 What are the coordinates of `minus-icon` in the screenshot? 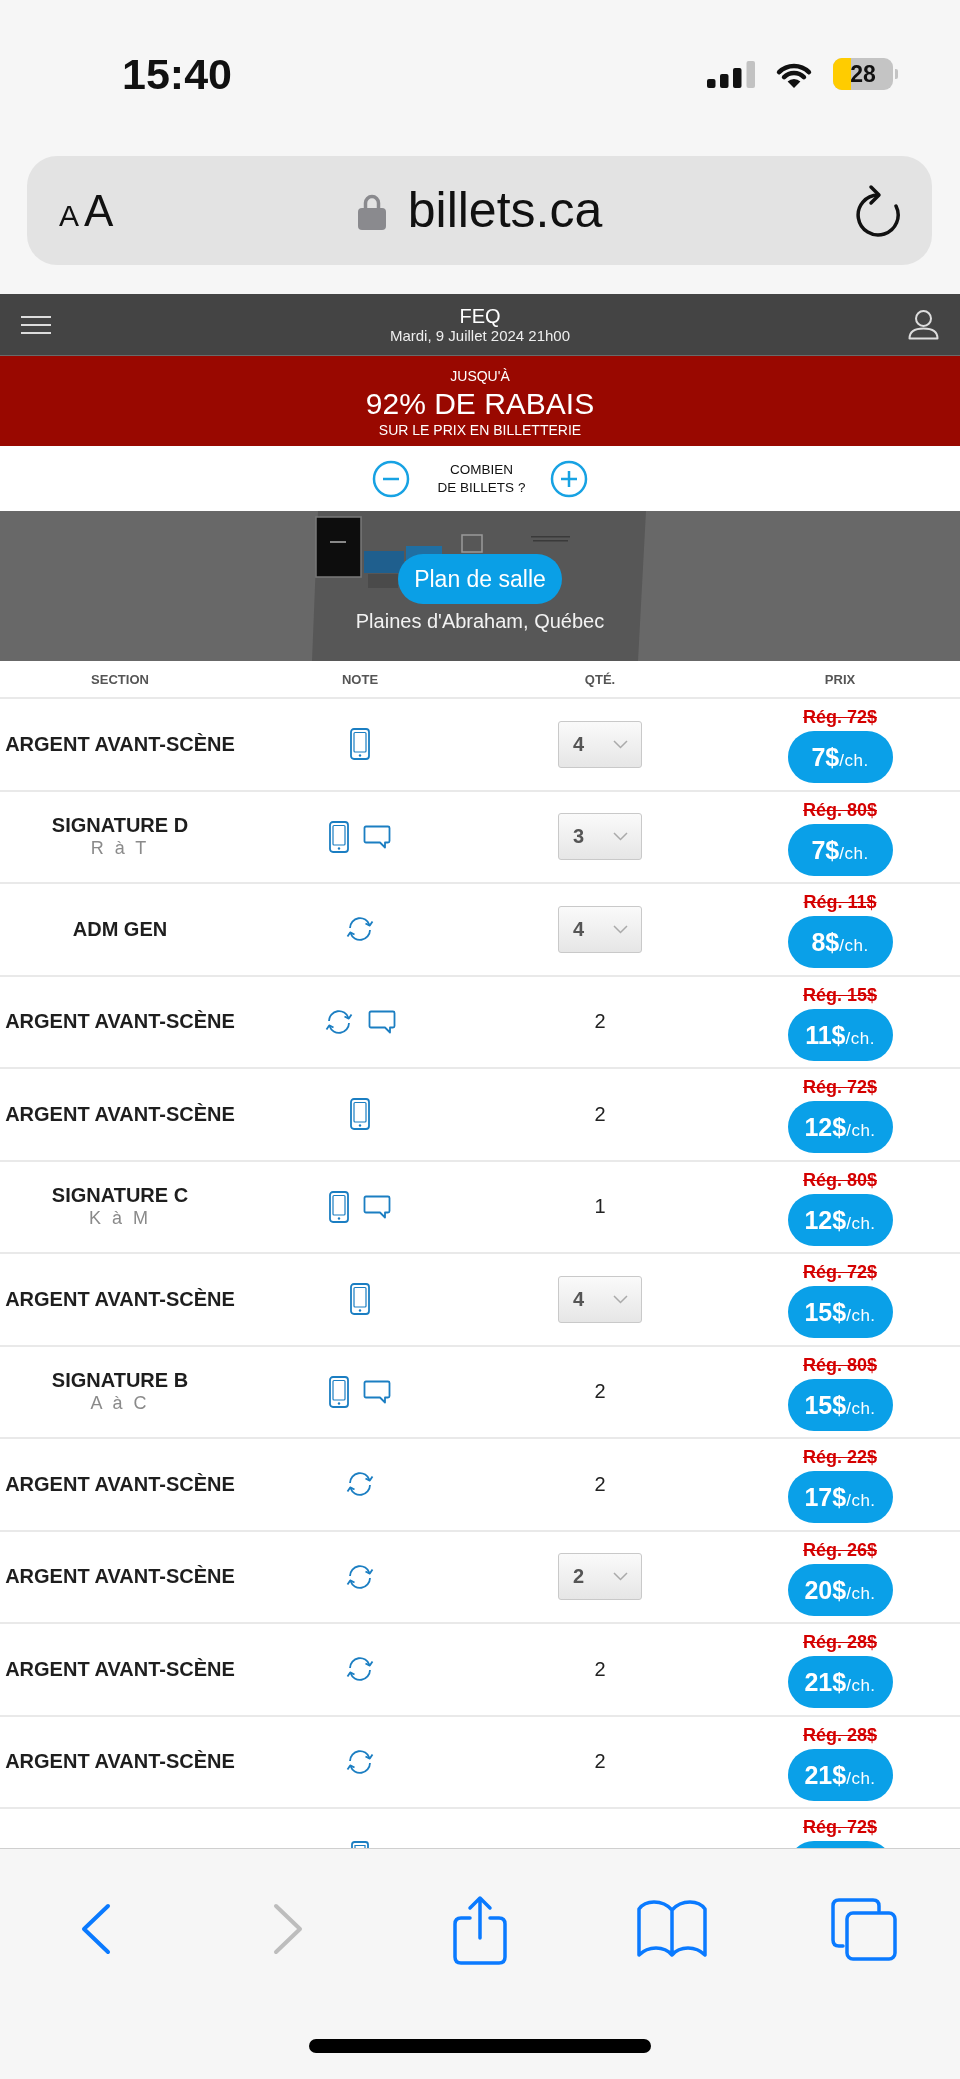 It's located at (390, 478).